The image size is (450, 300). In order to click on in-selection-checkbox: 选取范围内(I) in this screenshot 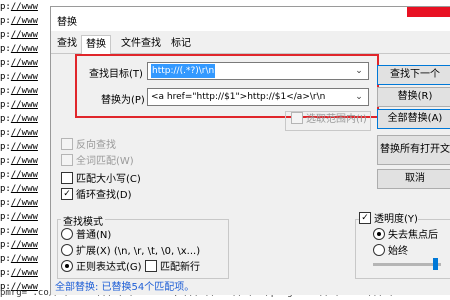, I will do `click(329, 119)`.